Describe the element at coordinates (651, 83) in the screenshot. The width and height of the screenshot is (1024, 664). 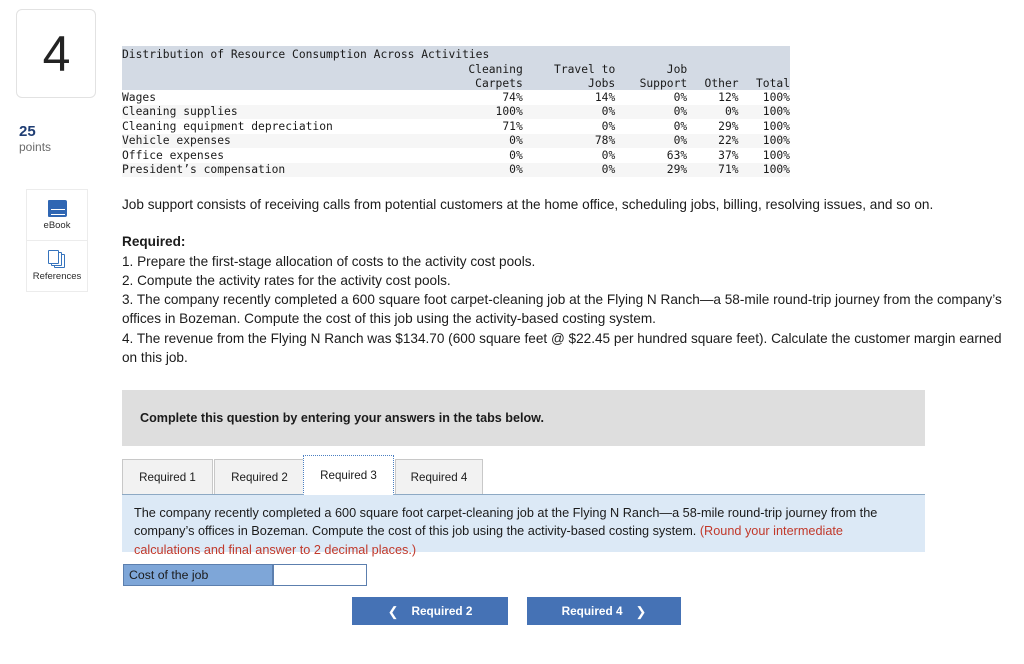
I see `table-header-job-support: Support` at that location.